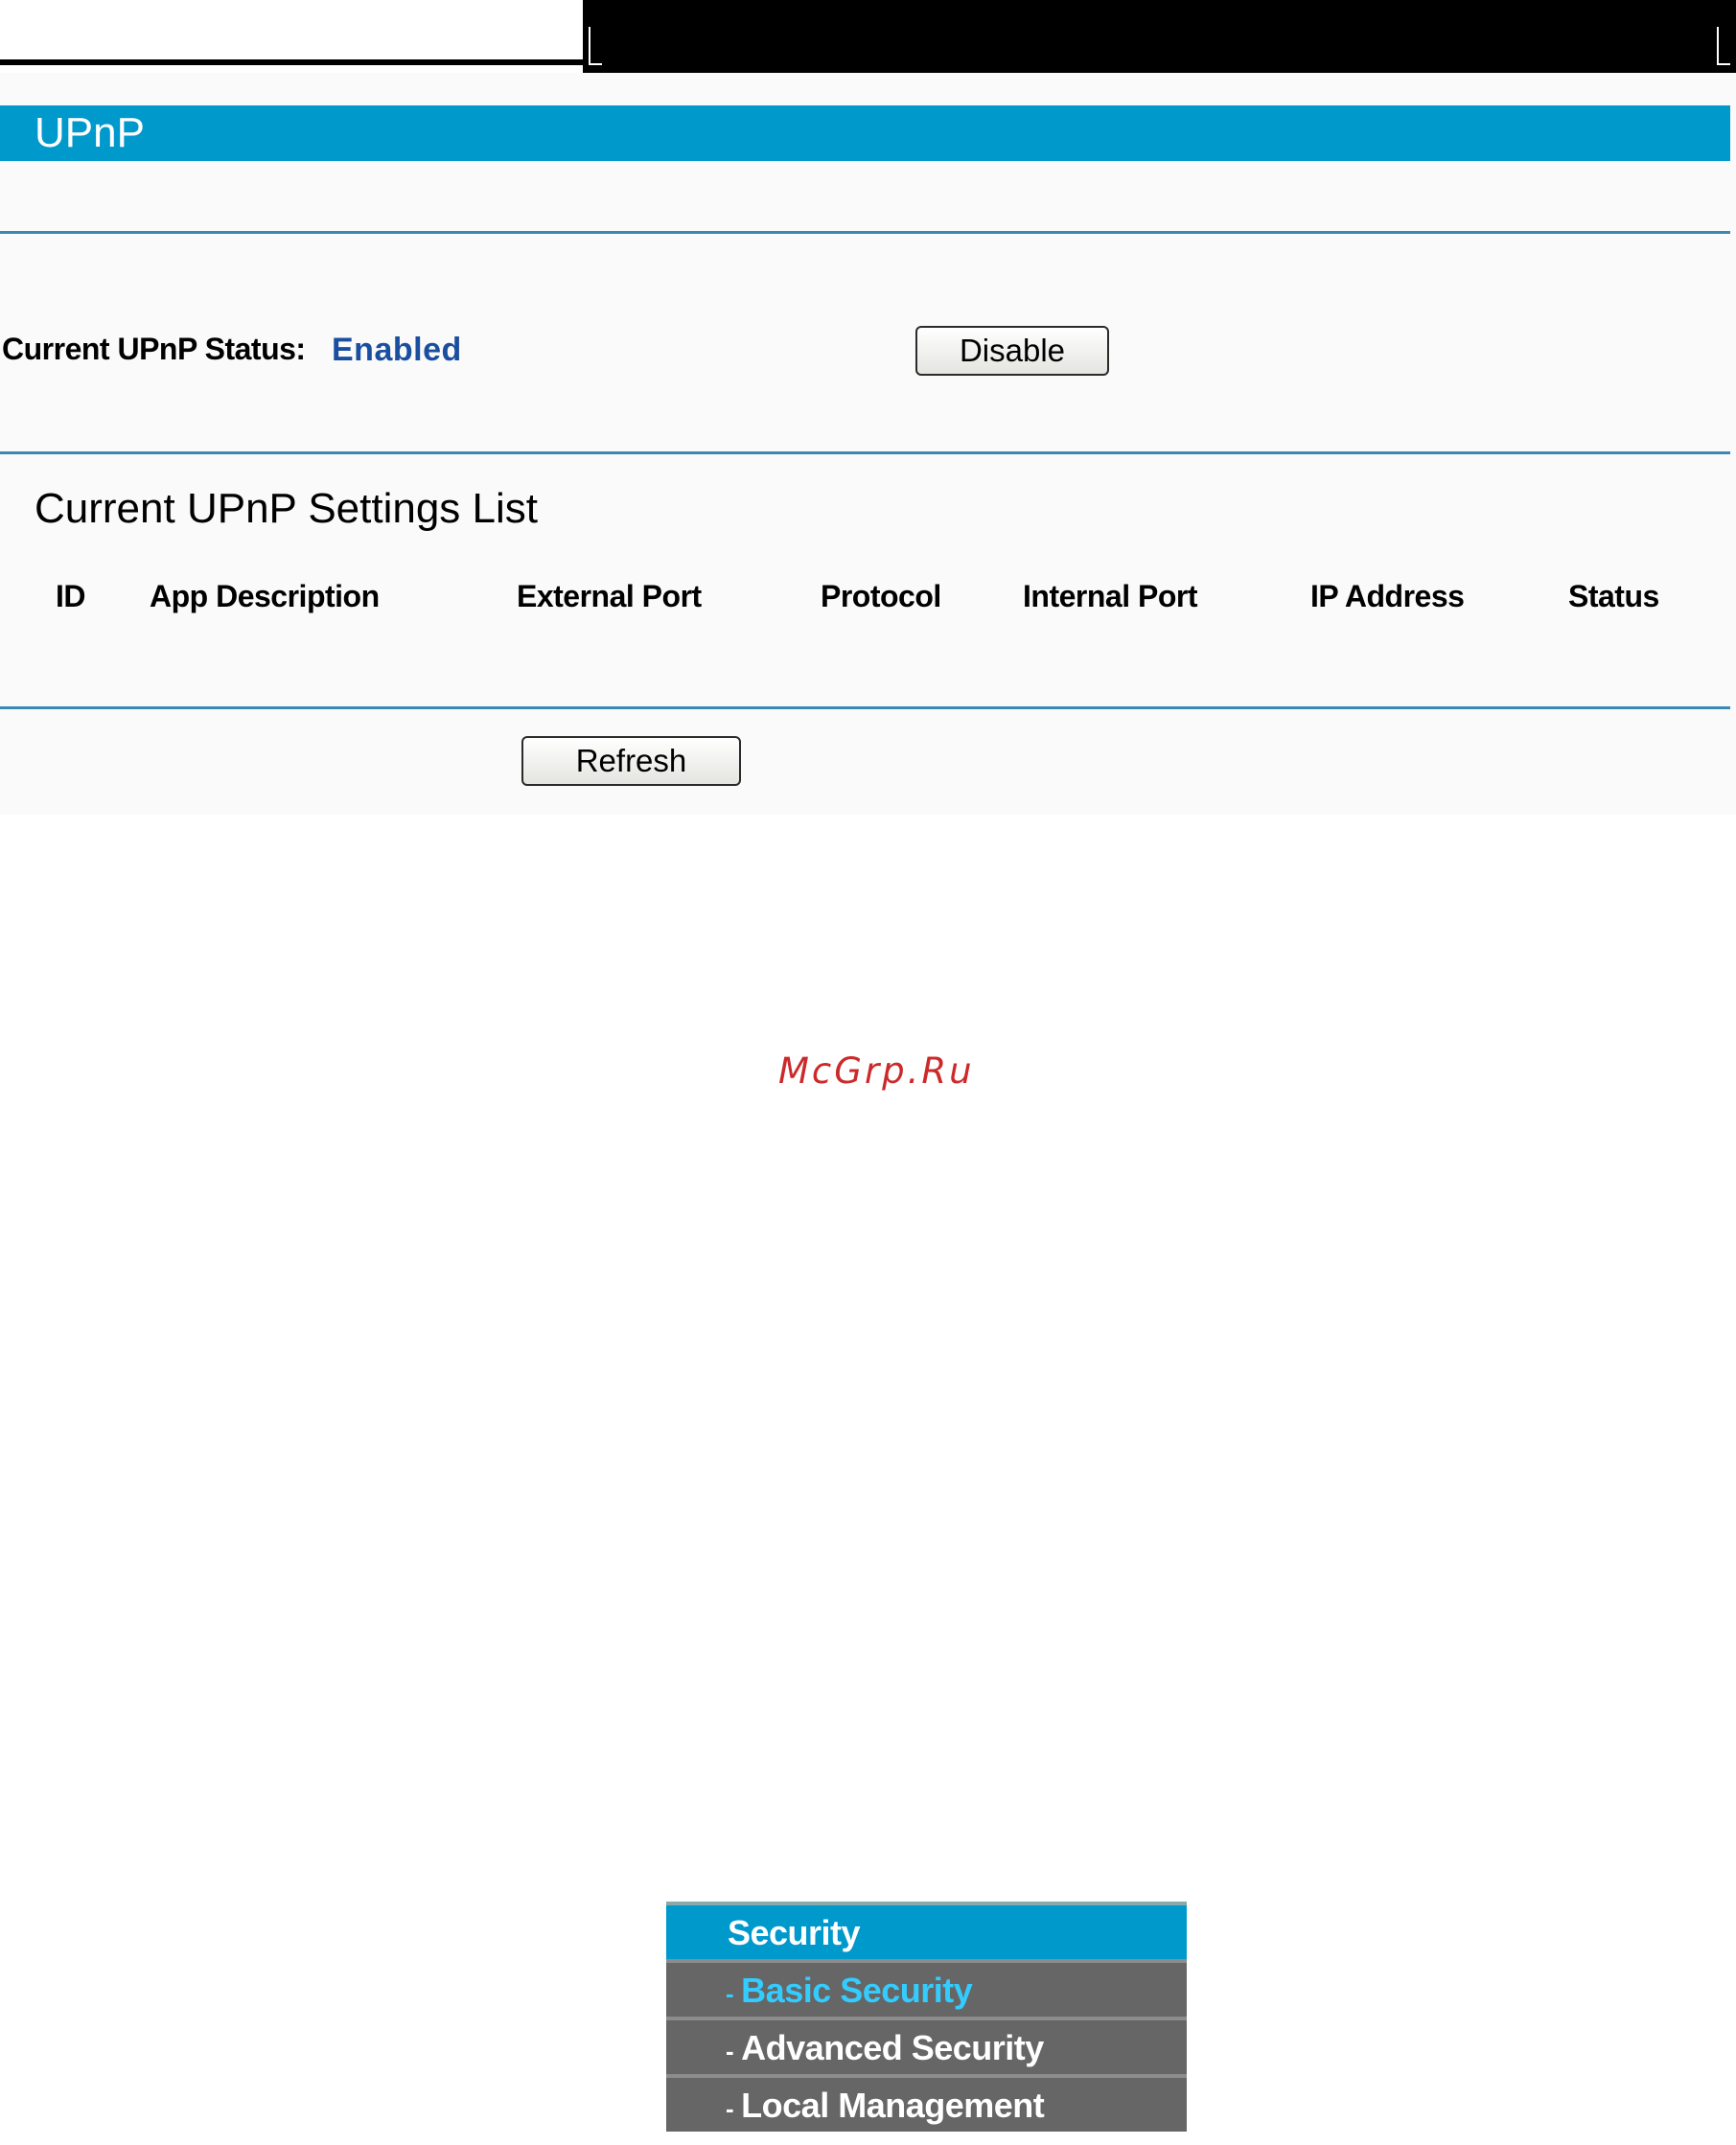 Image resolution: width=1736 pixels, height=2145 pixels. What do you see at coordinates (1159, 37) in the screenshot?
I see `header-bar` at bounding box center [1159, 37].